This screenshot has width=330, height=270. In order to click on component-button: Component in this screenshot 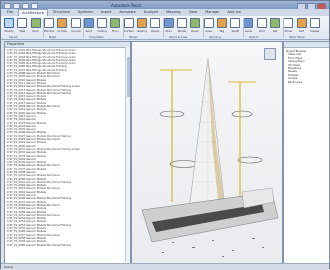, I will do `click(62, 26)`.